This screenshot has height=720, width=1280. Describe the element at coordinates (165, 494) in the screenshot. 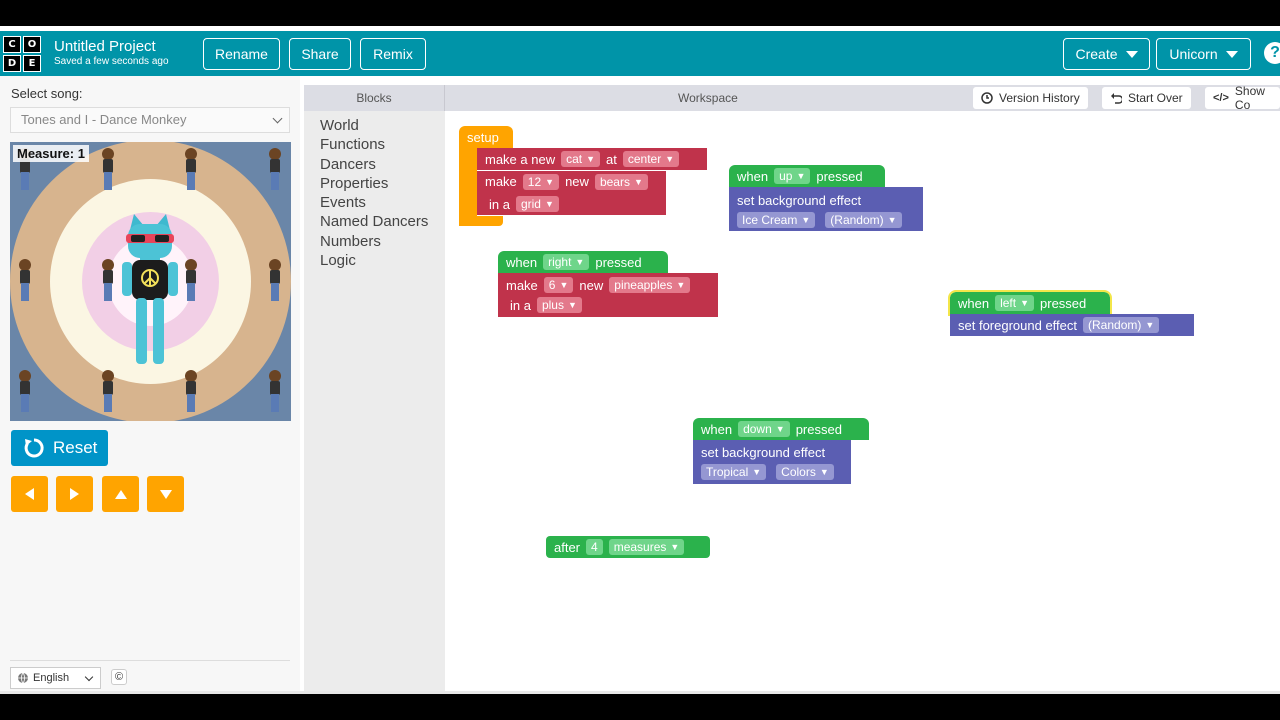

I see `down-arrow-button` at that location.